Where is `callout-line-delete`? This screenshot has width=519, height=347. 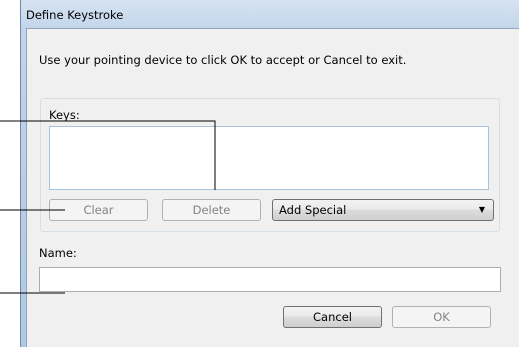
callout-line-delete is located at coordinates (108, 155).